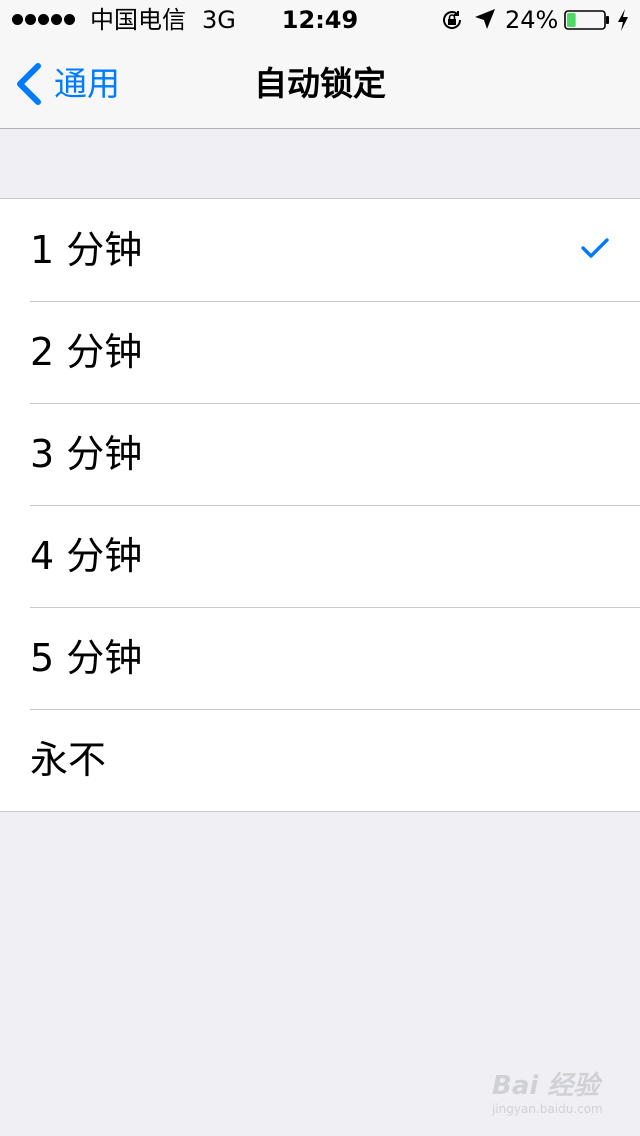 The image size is (640, 1136). What do you see at coordinates (86, 658) in the screenshot?
I see `option-label: 5 分钟` at bounding box center [86, 658].